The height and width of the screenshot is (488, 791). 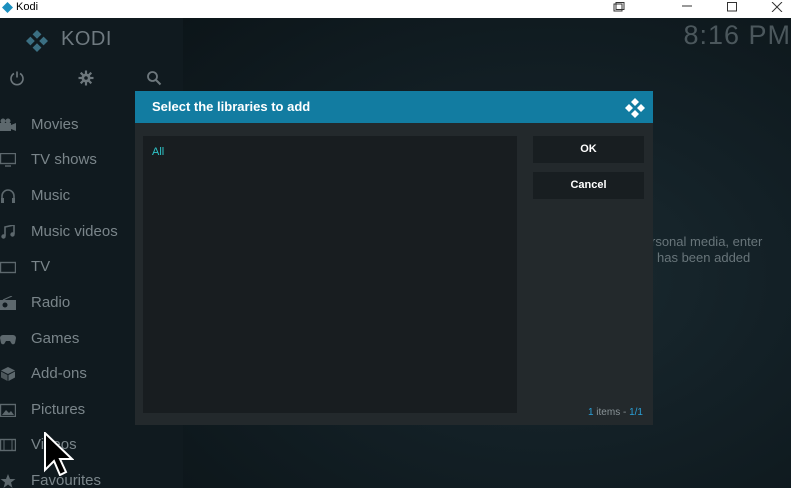 I want to click on tv-icon, so click(x=8, y=267).